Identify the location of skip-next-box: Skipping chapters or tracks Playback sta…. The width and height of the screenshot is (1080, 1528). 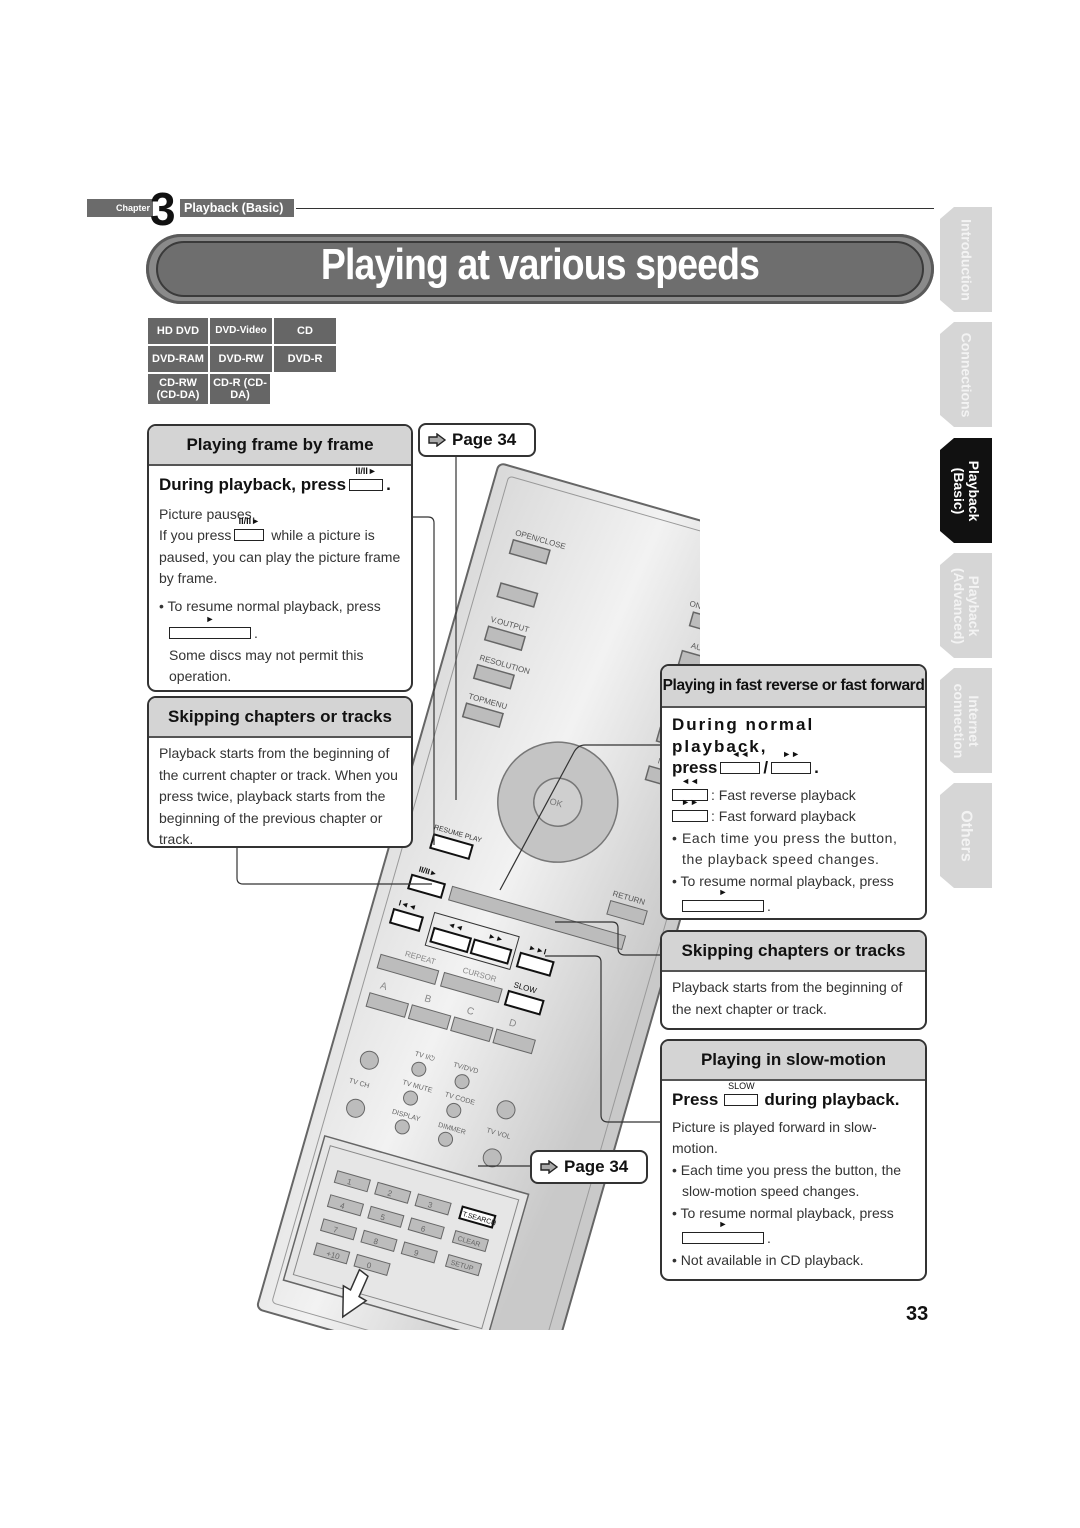
(793, 980).